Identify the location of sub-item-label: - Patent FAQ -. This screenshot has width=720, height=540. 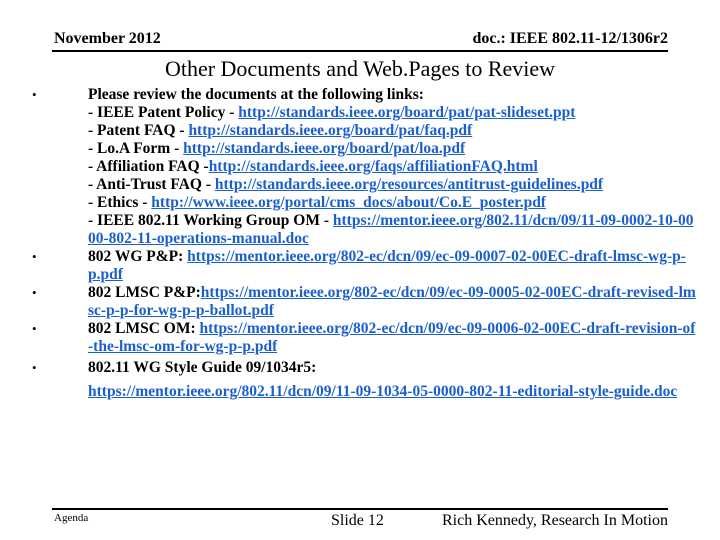
(138, 130).